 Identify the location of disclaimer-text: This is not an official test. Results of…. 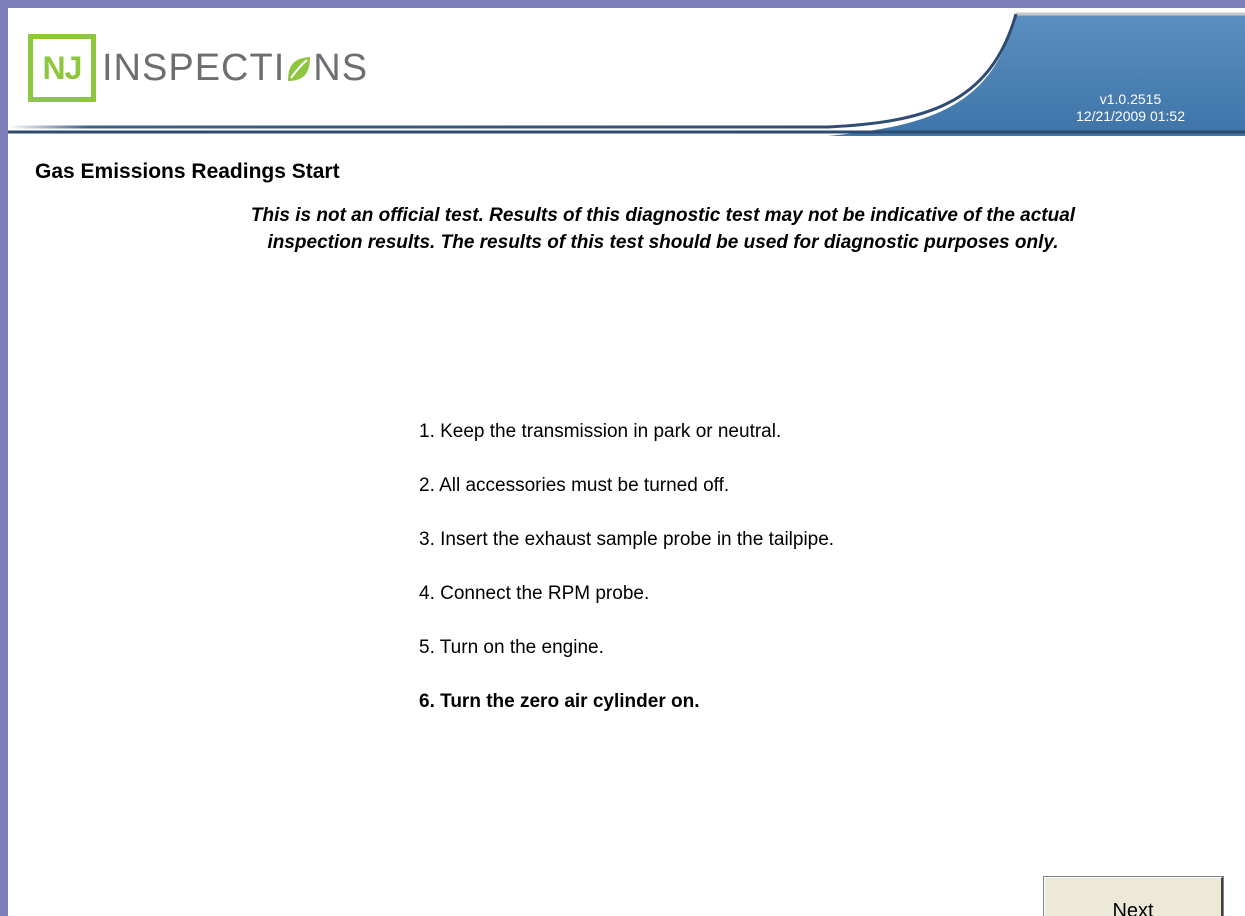
(663, 229).